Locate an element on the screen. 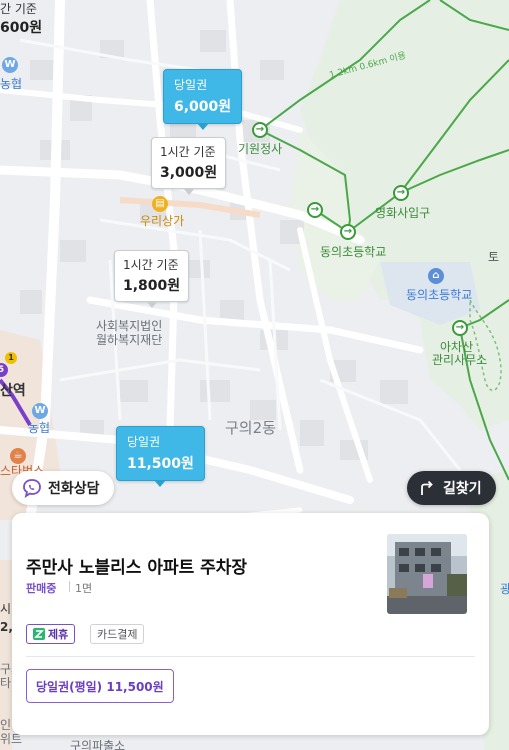 The image size is (509, 750). ticket-option-button: 당일권(평일) 11,500원 is located at coordinates (100, 686).